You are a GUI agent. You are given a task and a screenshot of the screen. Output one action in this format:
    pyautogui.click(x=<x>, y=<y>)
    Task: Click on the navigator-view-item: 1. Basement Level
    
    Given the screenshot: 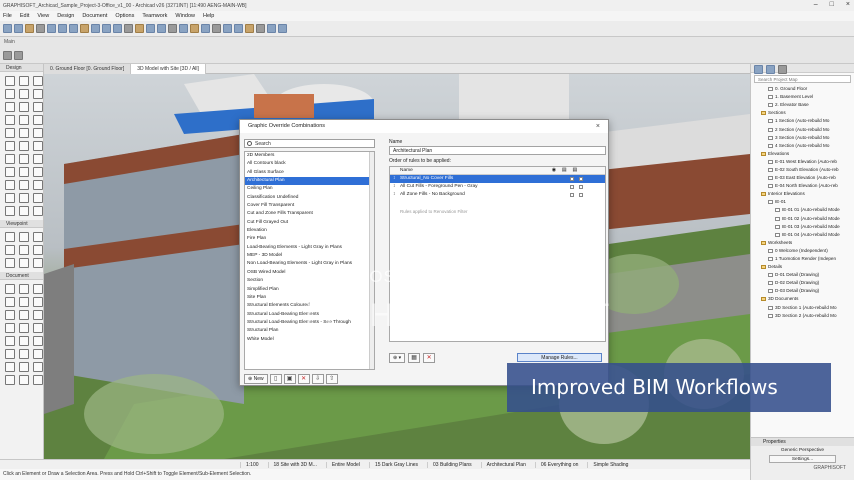 What is the action you would take?
    pyautogui.click(x=802, y=97)
    